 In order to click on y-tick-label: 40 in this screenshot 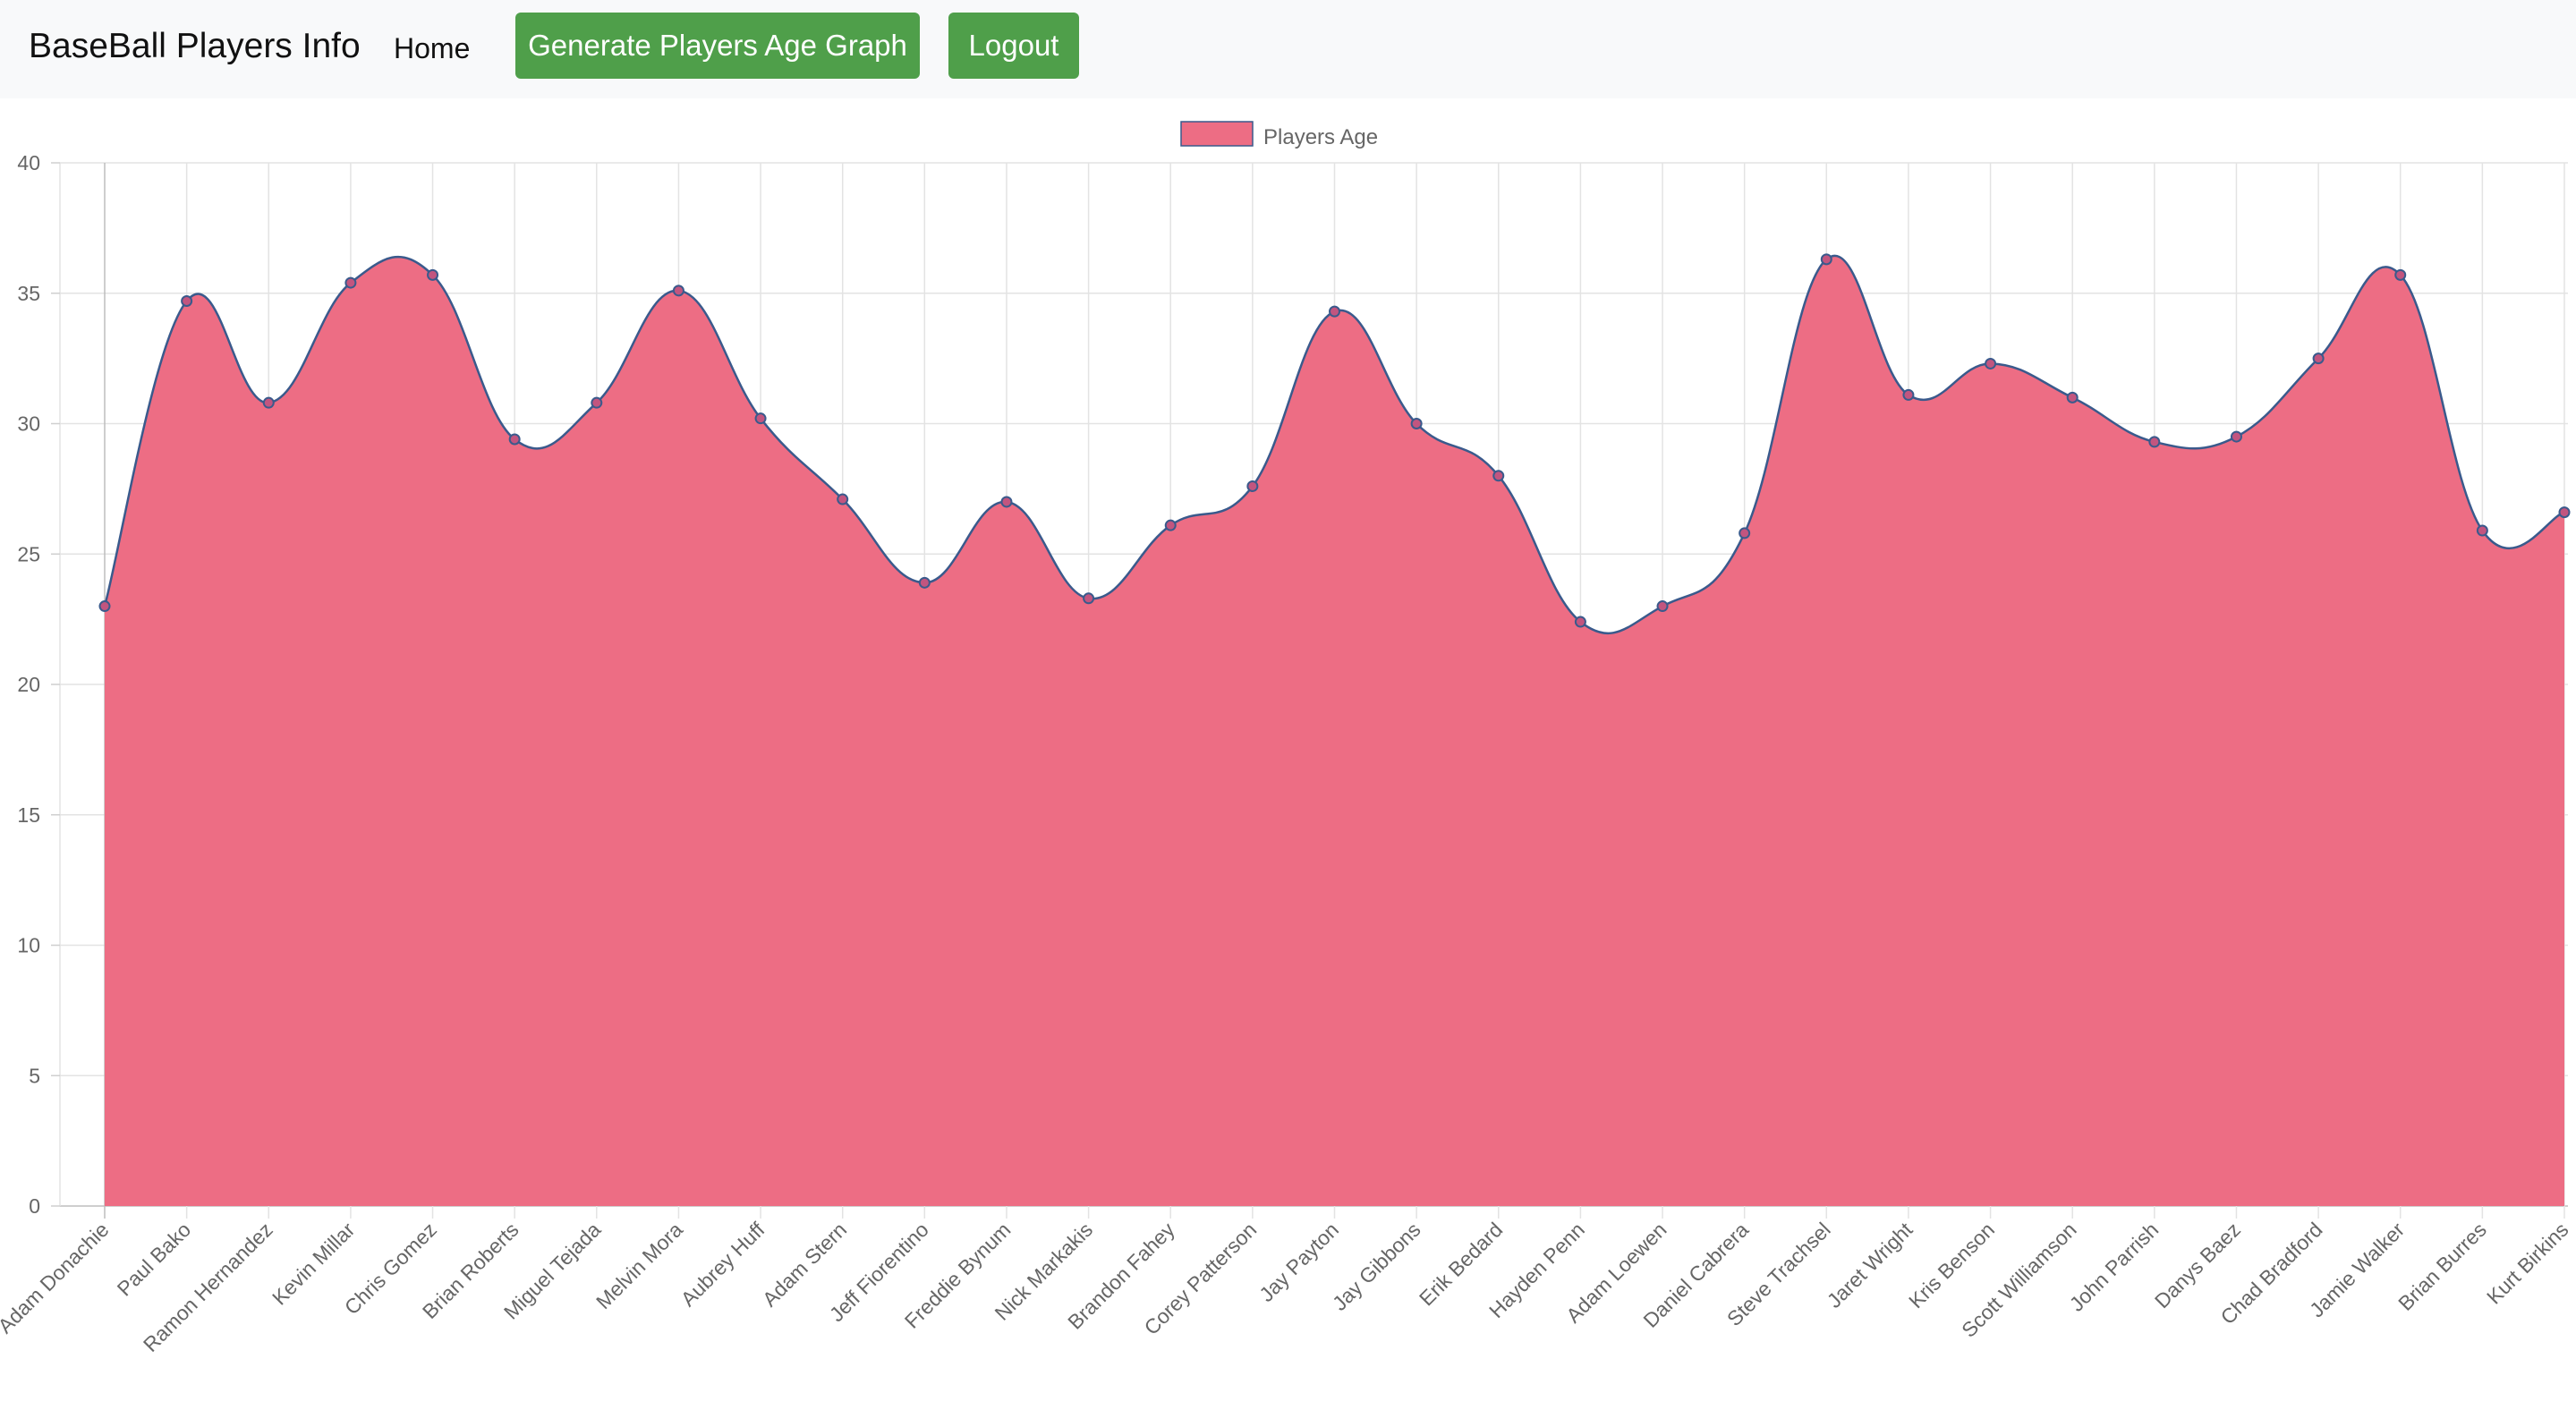, I will do `click(28, 162)`.